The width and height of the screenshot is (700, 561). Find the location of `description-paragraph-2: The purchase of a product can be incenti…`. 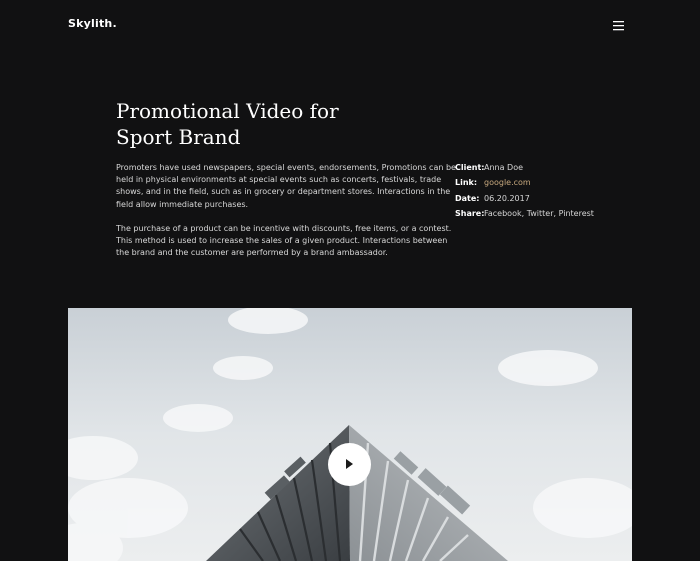

description-paragraph-2: The purchase of a product can be incenti… is located at coordinates (284, 241).